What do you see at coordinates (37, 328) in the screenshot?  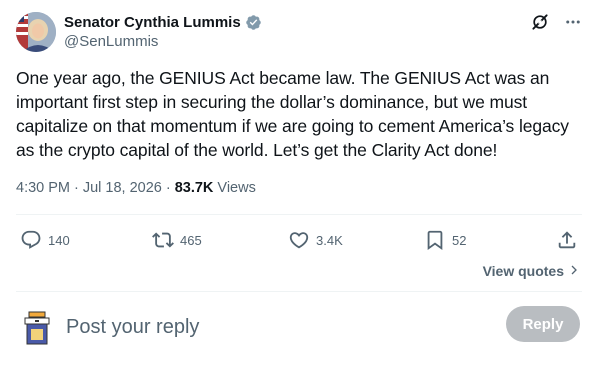 I see `user-avatar` at bounding box center [37, 328].